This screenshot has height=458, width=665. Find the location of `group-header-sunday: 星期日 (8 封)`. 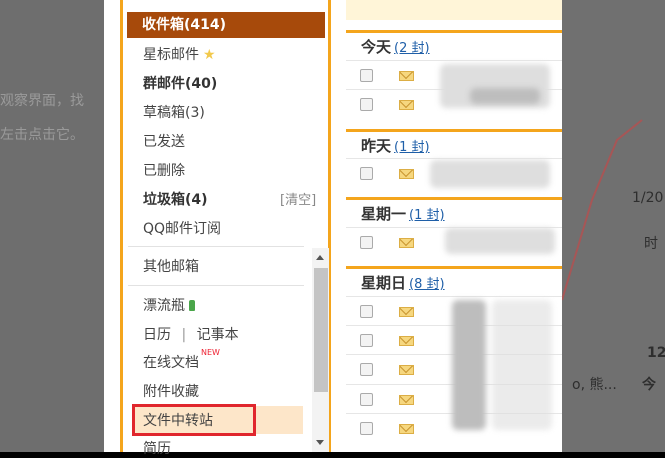

group-header-sunday: 星期日 (8 封) is located at coordinates (454, 279).